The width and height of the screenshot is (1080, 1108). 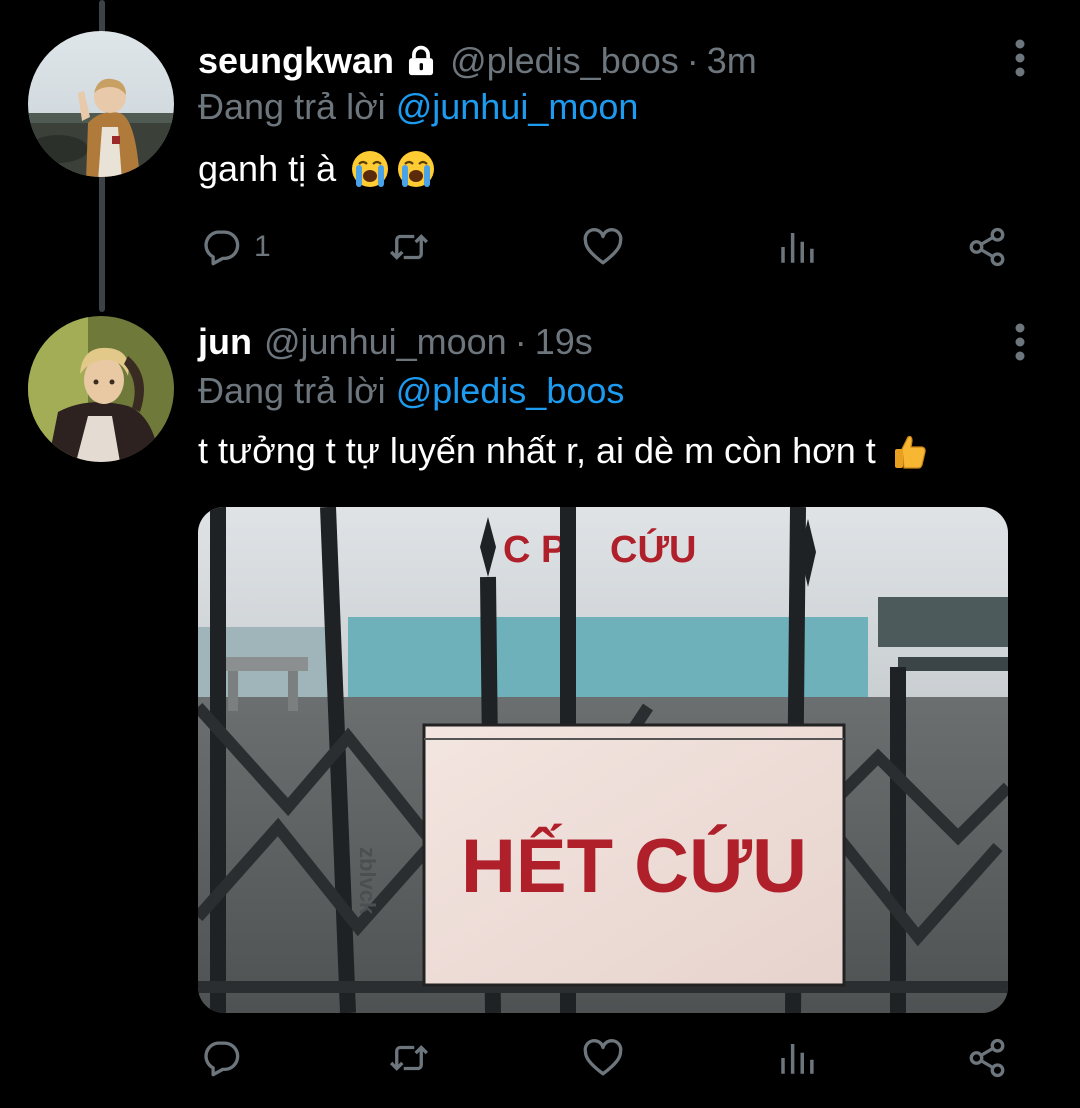 What do you see at coordinates (267, 168) in the screenshot?
I see `tweet-text-content: ganh tị à` at bounding box center [267, 168].